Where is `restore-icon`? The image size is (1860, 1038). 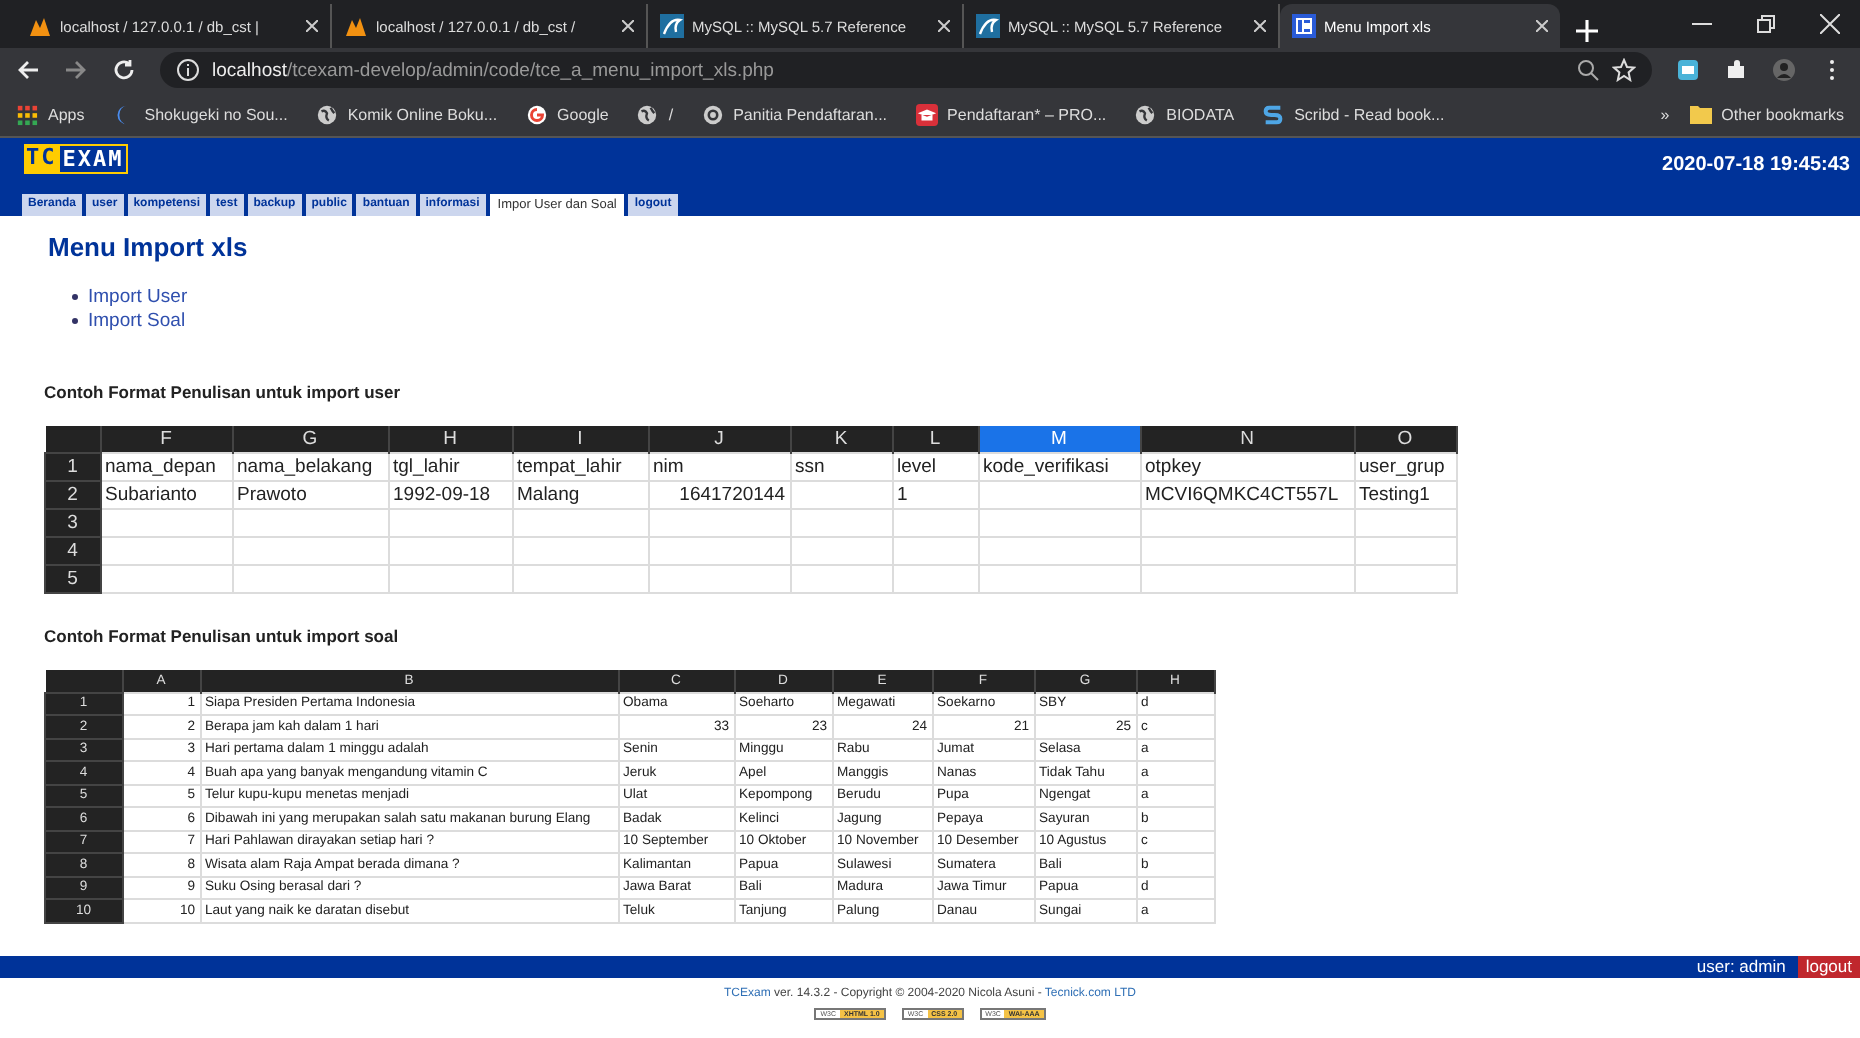 restore-icon is located at coordinates (1766, 24).